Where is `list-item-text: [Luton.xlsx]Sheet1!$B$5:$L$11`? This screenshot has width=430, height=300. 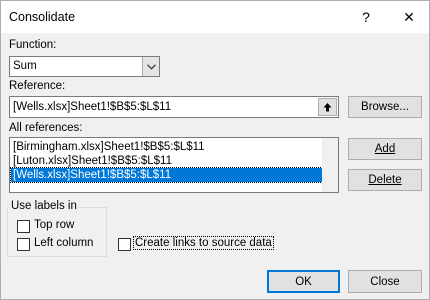
list-item-text: [Luton.xlsx]Sheet1!$B$5:$L$11 is located at coordinates (92, 161).